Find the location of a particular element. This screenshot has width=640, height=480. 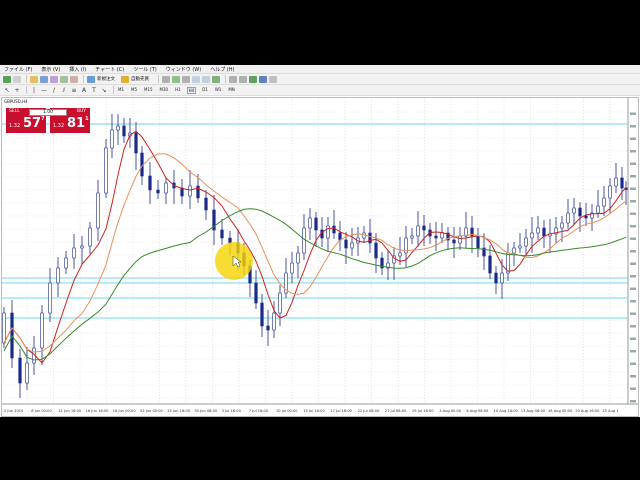

market-watch-icon is located at coordinates (34, 79).